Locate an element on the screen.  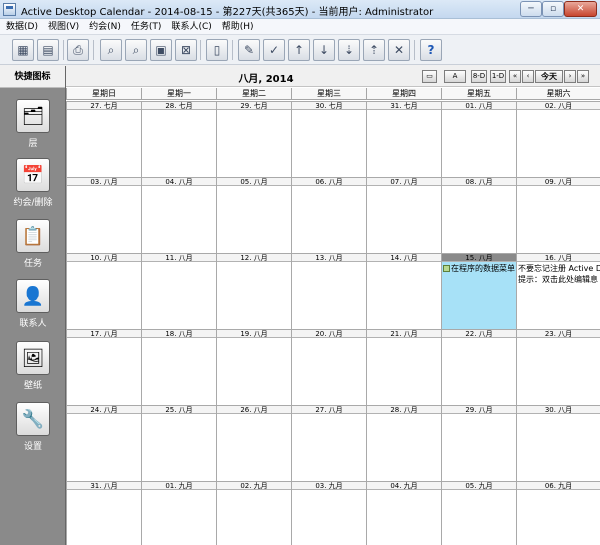
view-month-button: ▭ is located at coordinates (429, 76).